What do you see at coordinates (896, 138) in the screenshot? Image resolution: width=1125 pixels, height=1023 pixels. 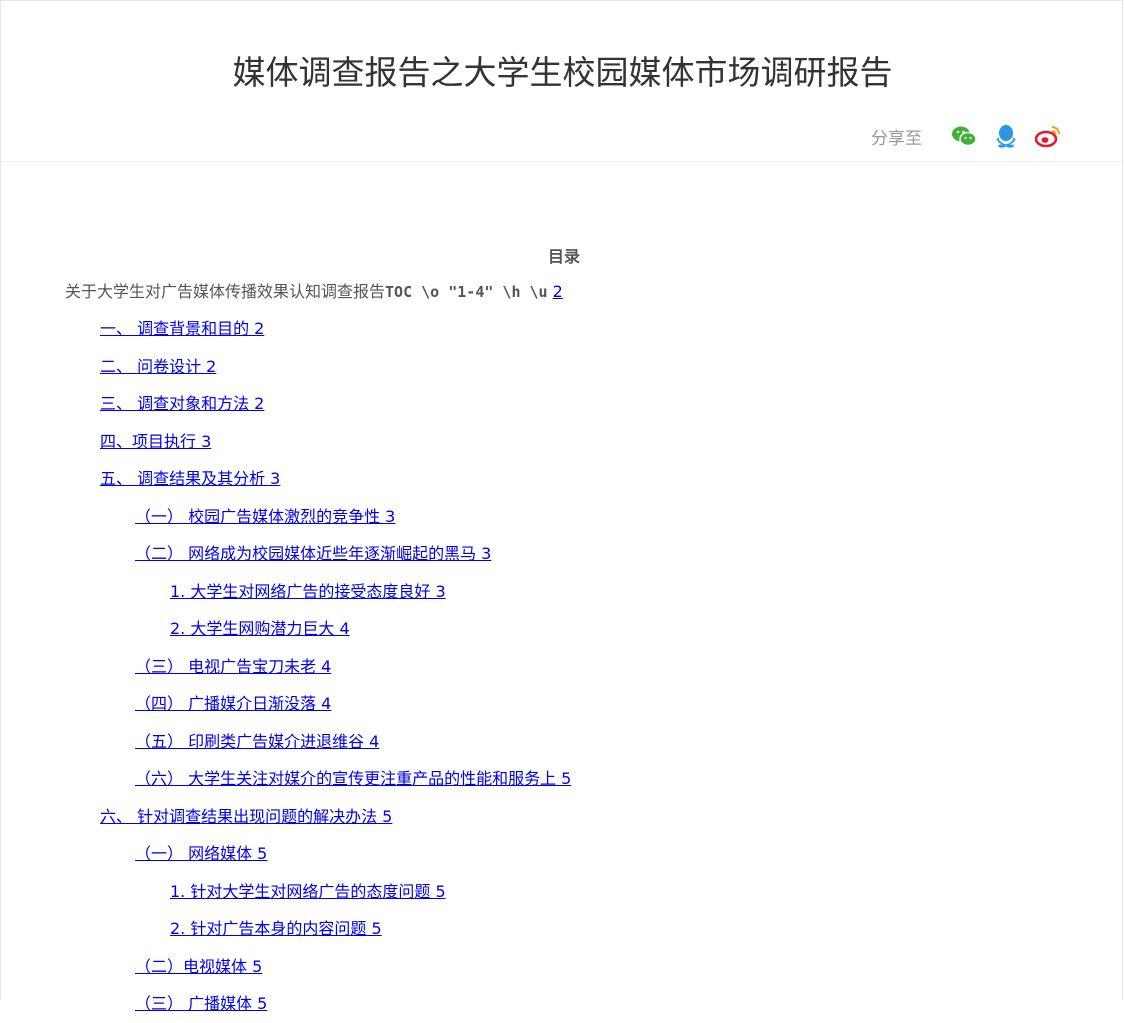 I see `share-label: 分享至` at bounding box center [896, 138].